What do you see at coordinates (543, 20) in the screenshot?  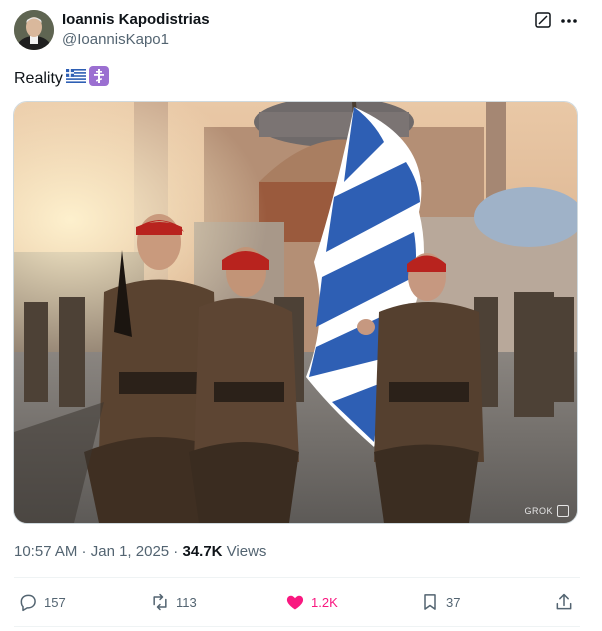 I see `grok-icon` at bounding box center [543, 20].